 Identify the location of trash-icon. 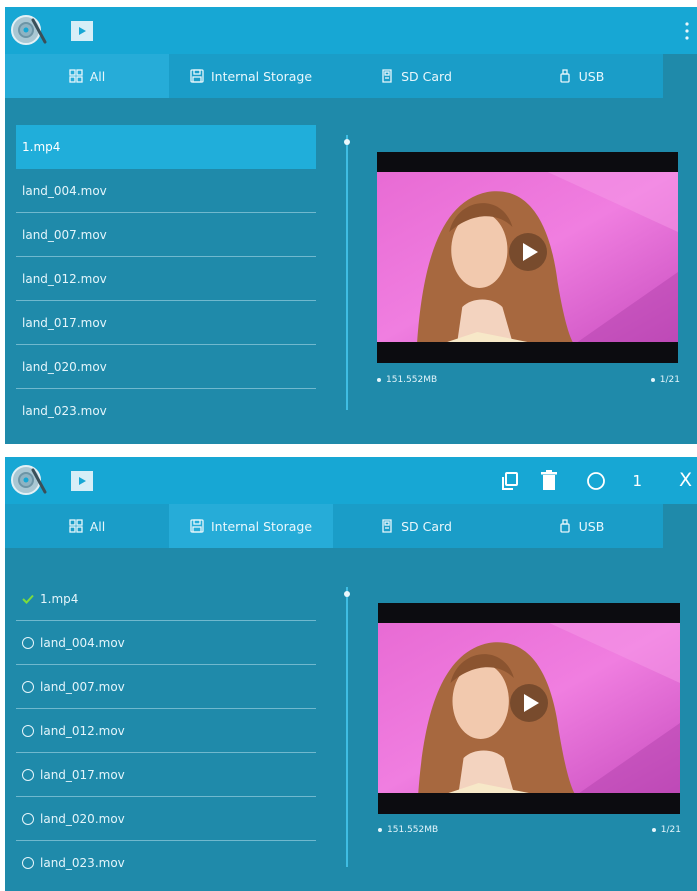
(549, 481).